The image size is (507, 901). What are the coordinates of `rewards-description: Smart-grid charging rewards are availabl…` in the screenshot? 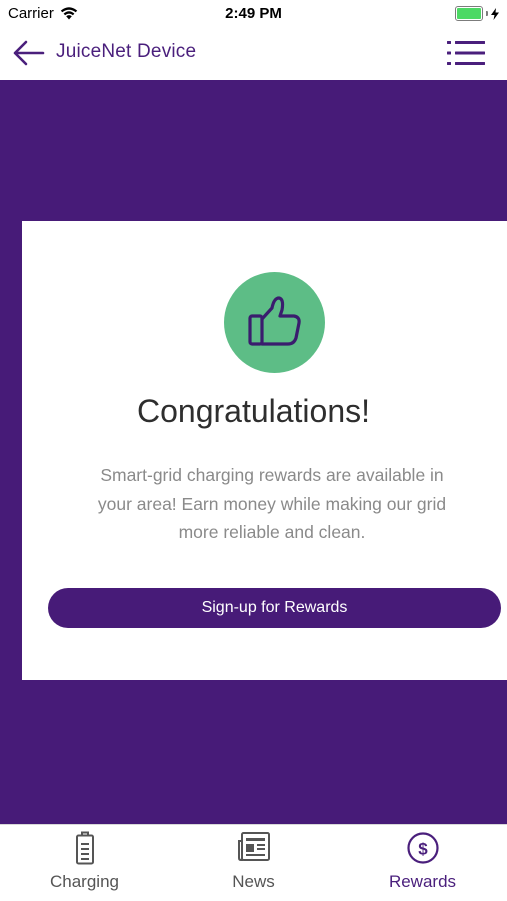 It's located at (272, 504).